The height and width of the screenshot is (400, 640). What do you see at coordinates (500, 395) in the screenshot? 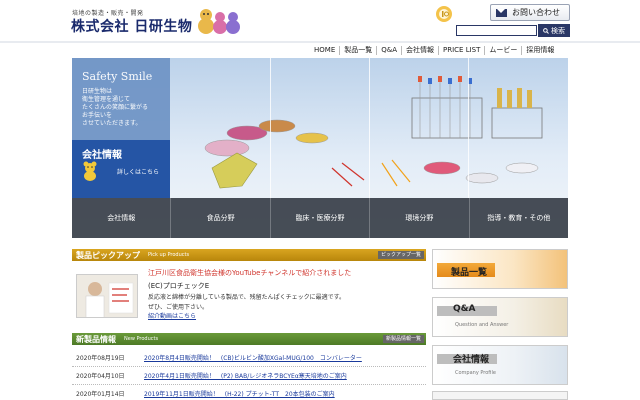
I see `banner-next` at bounding box center [500, 395].